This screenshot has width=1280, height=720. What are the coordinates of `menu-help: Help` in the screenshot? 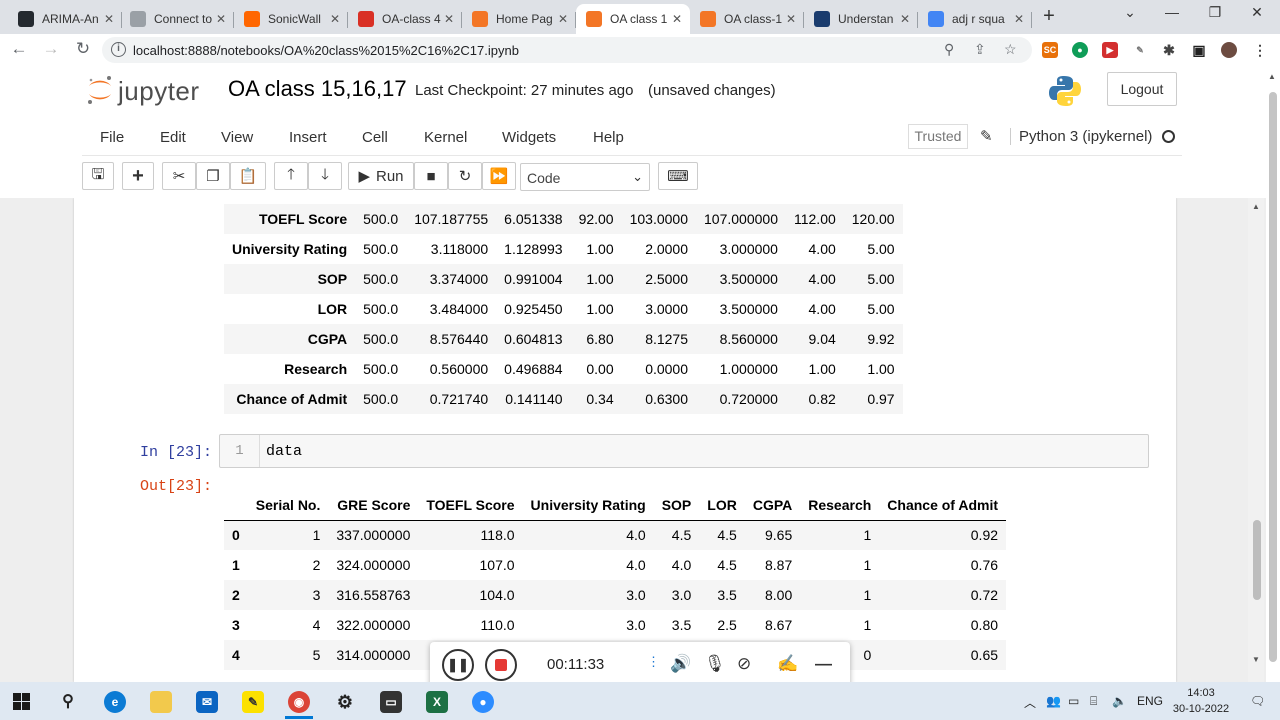 It's located at (608, 137).